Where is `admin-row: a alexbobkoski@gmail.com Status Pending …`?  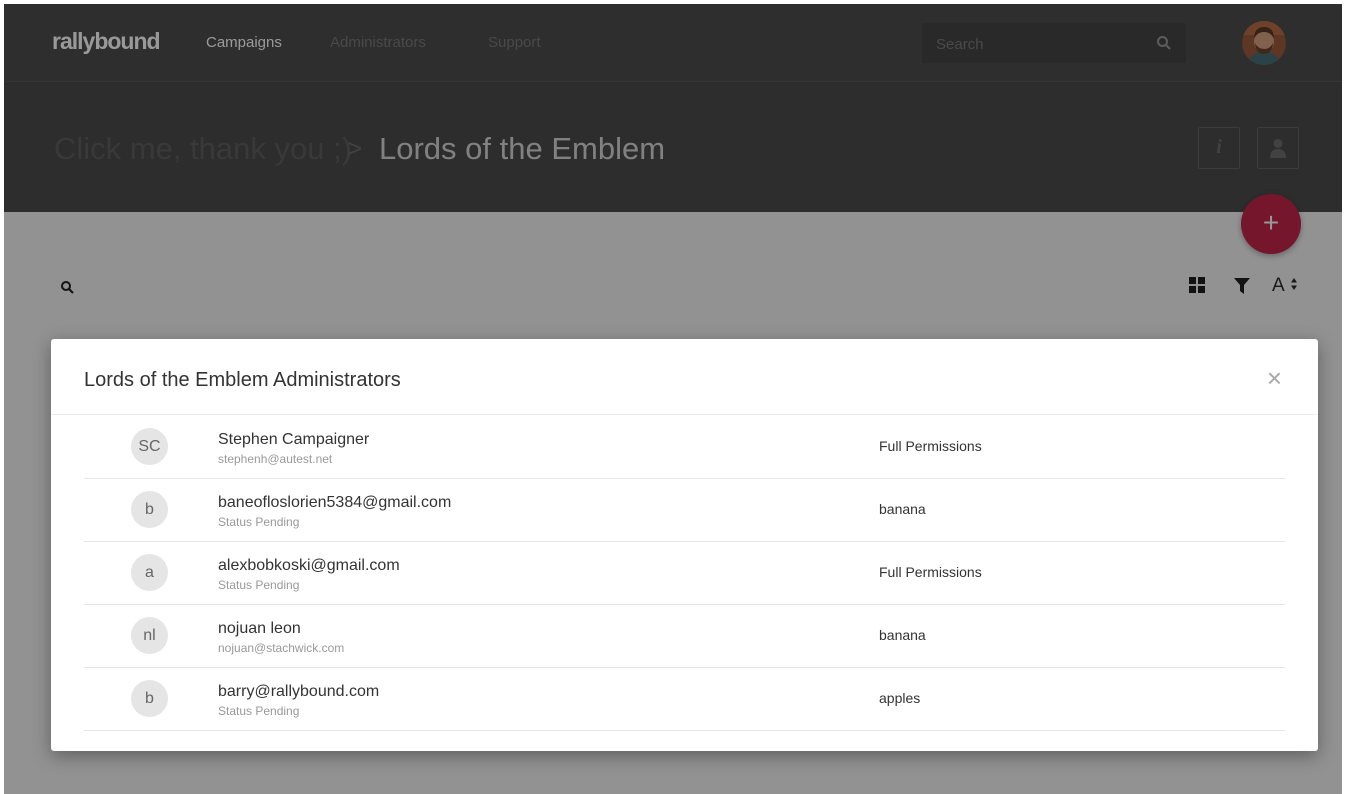
admin-row: a alexbobkoski@gmail.com Status Pending … is located at coordinates (684, 573).